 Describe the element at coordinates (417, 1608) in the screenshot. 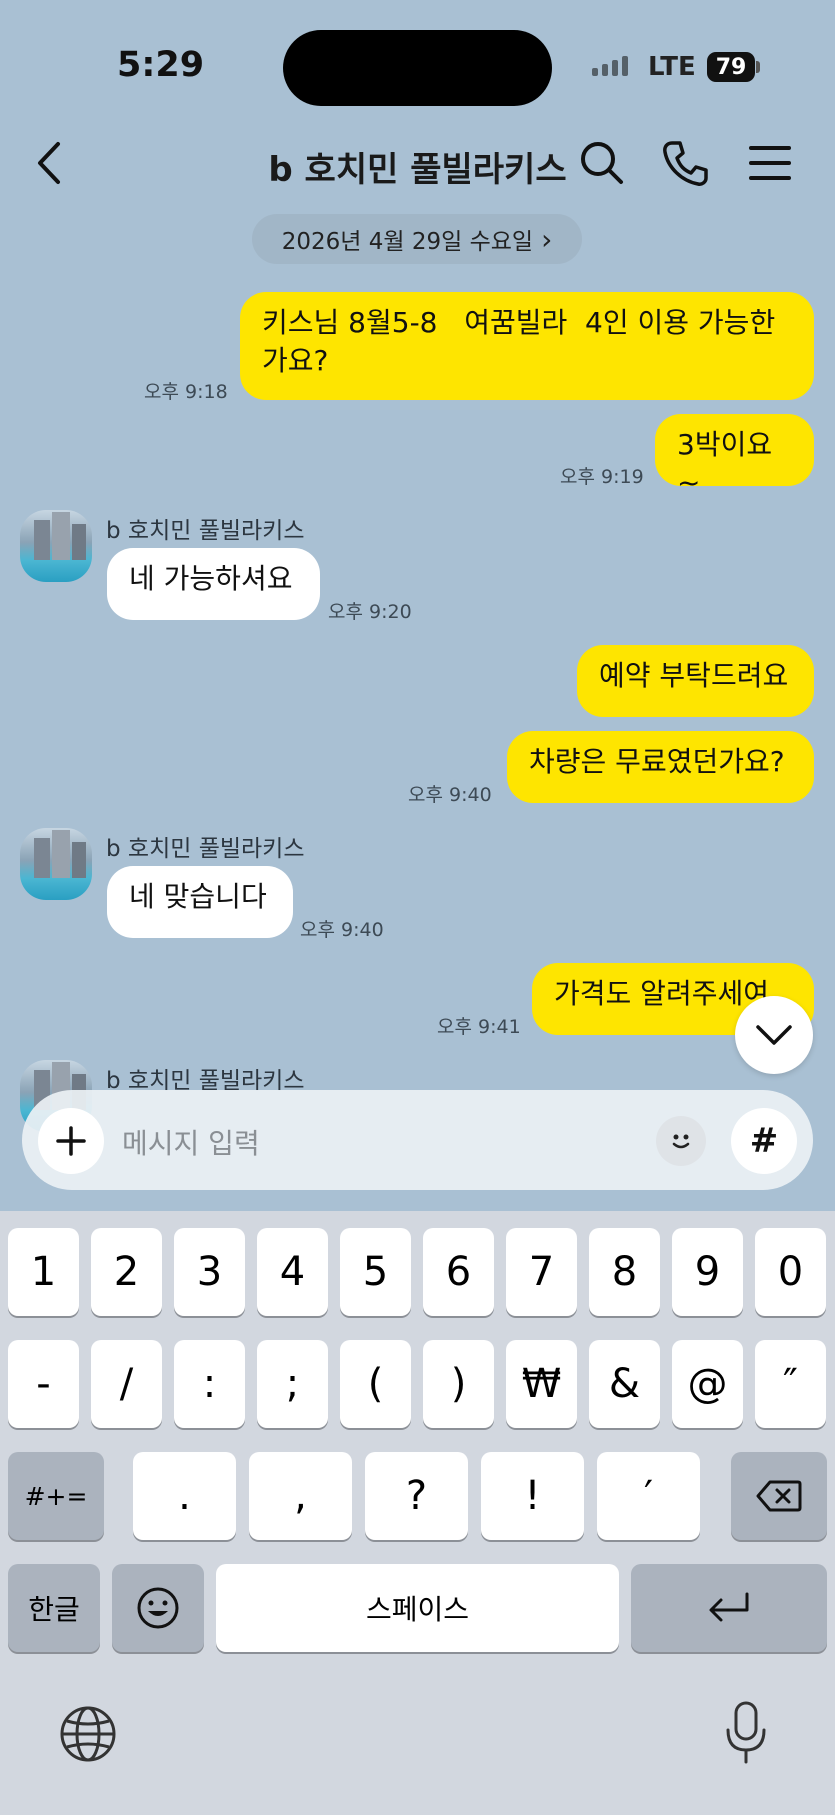

I see `space-key: 스페이스` at that location.